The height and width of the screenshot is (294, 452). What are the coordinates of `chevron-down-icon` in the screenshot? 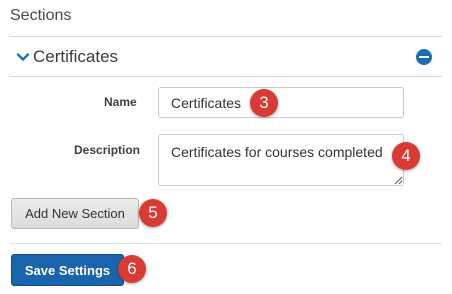 It's located at (23, 57).